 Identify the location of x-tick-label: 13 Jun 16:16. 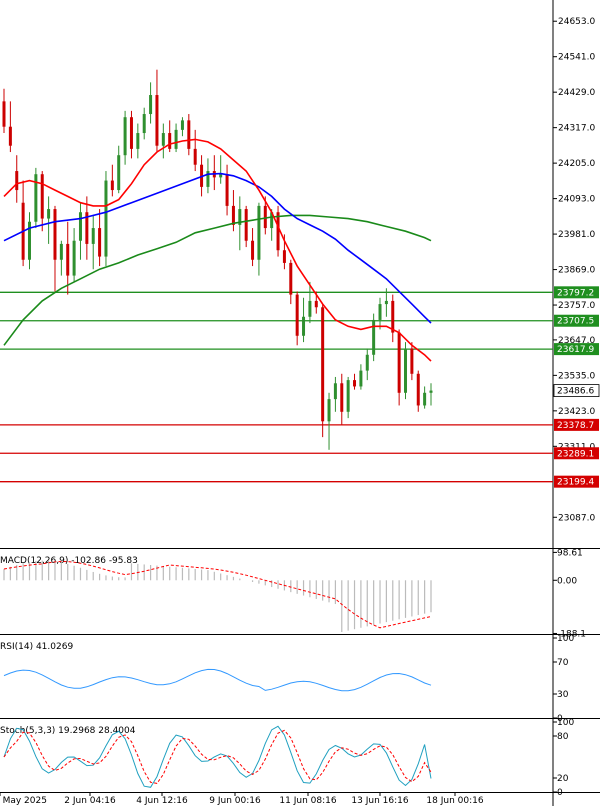
(379, 801).